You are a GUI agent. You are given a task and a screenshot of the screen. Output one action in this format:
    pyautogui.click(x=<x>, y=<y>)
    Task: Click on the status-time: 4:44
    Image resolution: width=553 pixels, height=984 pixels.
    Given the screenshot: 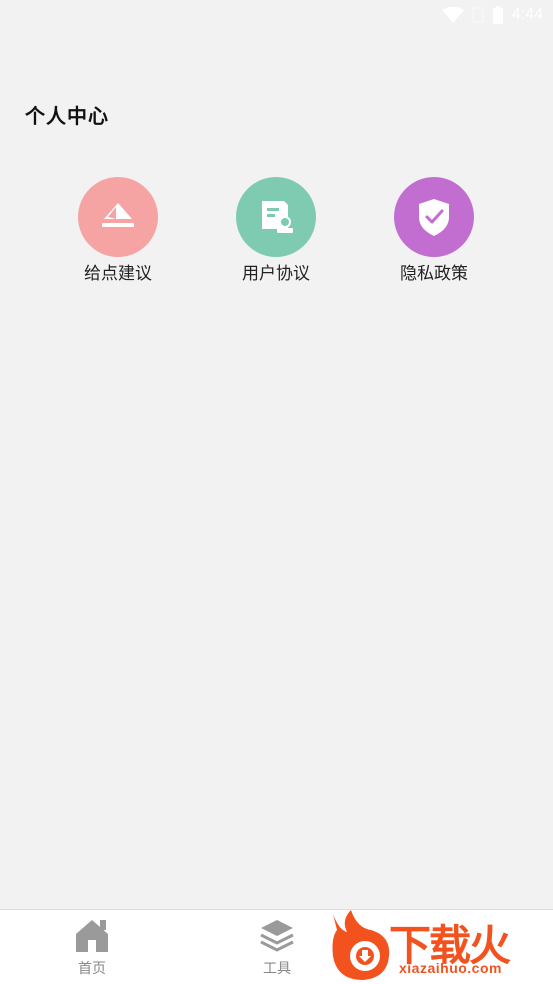 What is the action you would take?
    pyautogui.click(x=527, y=14)
    